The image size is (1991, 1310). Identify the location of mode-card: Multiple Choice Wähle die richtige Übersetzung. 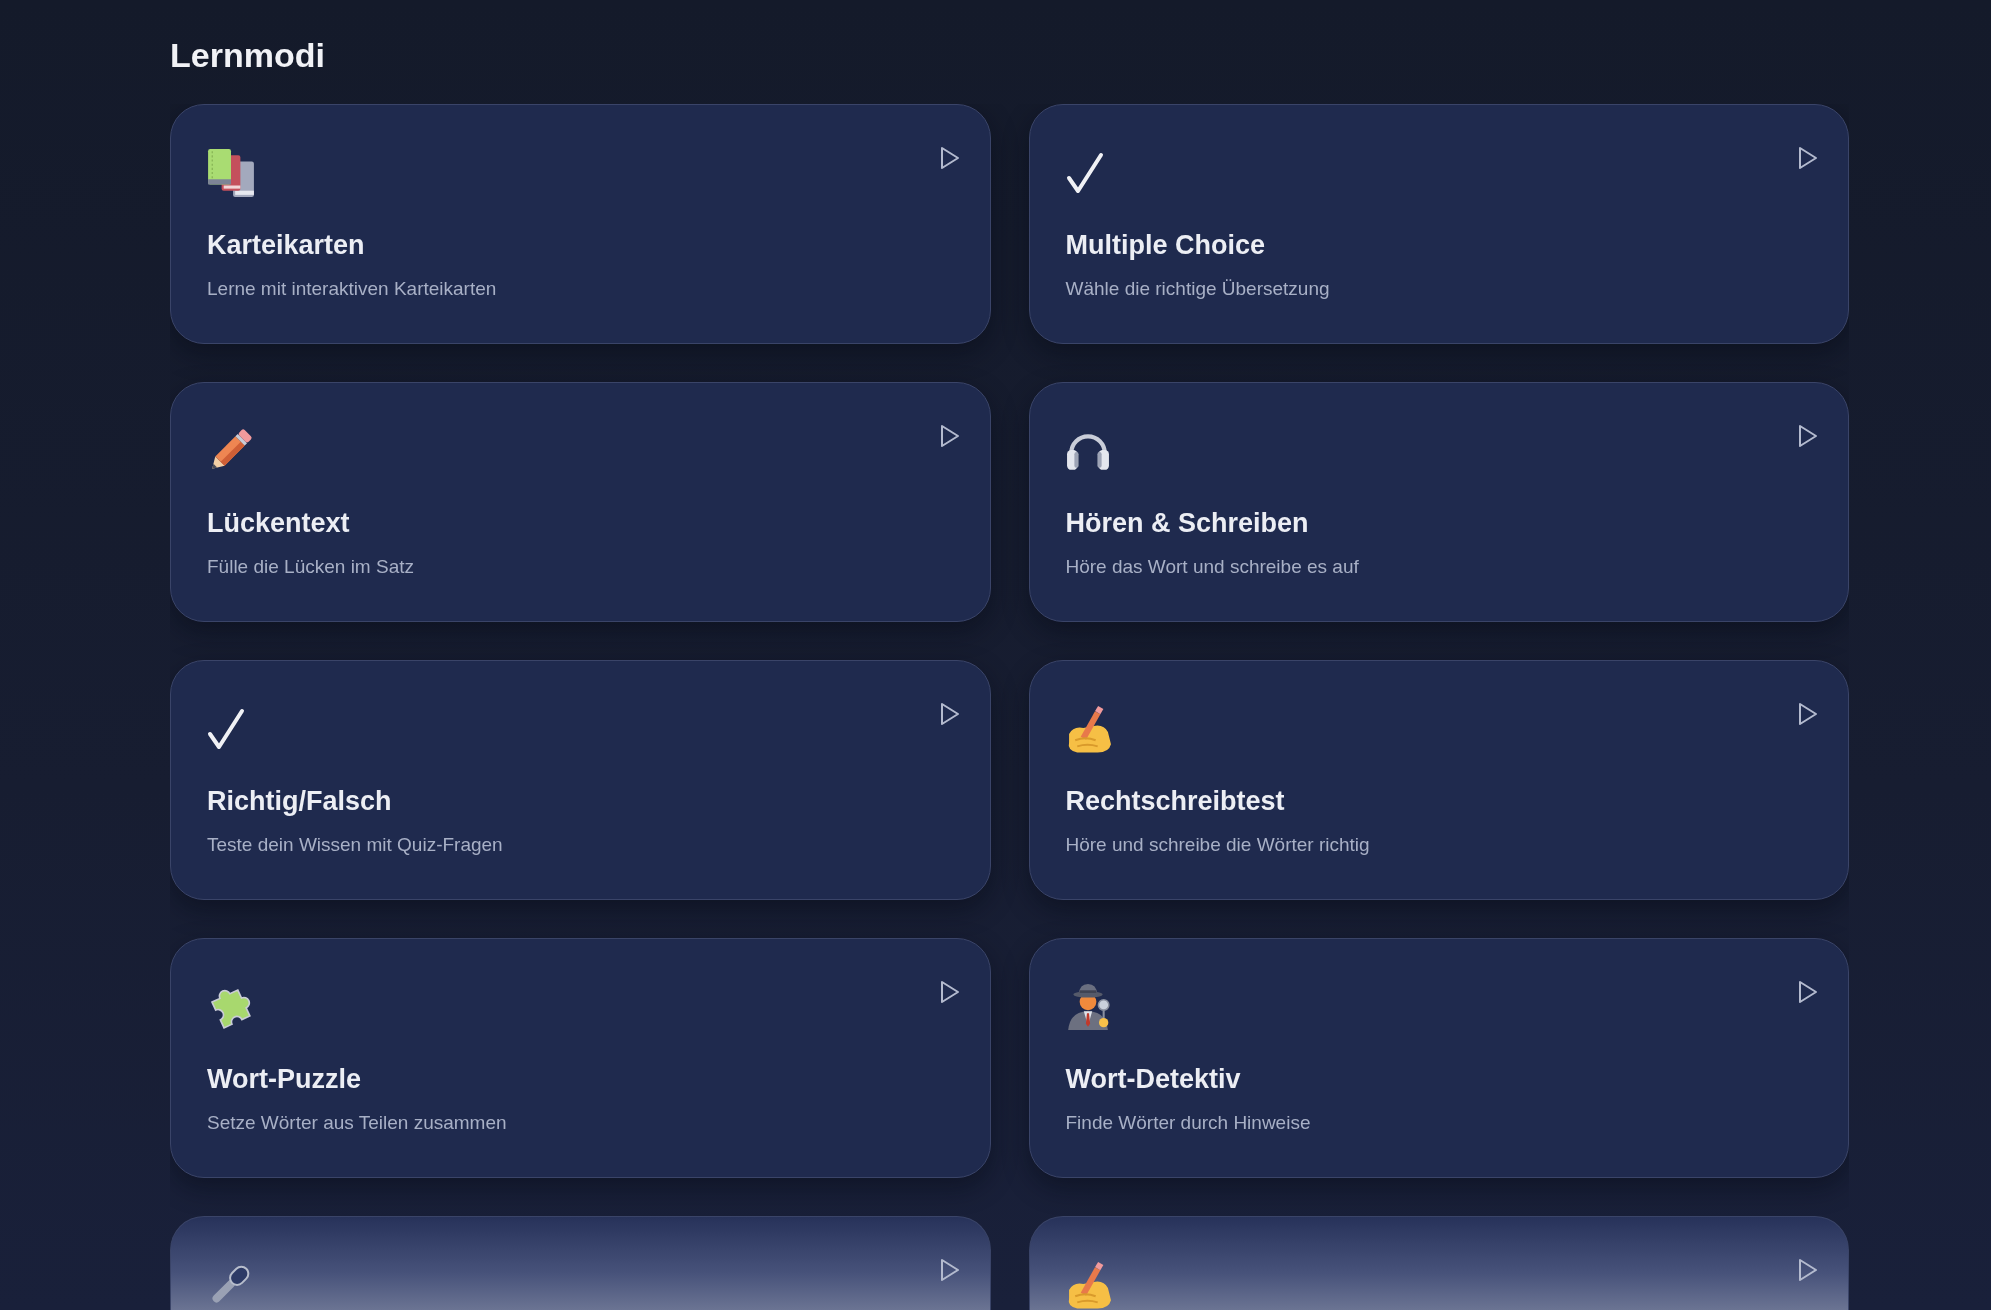
(1438, 224).